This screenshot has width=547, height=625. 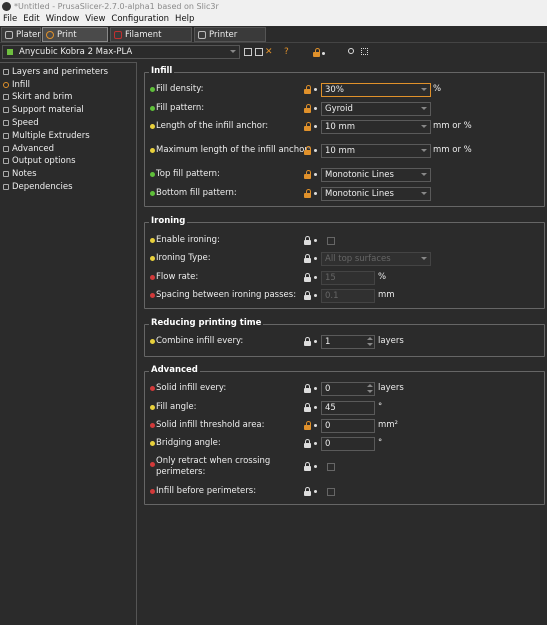 What do you see at coordinates (364, 51) in the screenshot?
I see `compare-icon` at bounding box center [364, 51].